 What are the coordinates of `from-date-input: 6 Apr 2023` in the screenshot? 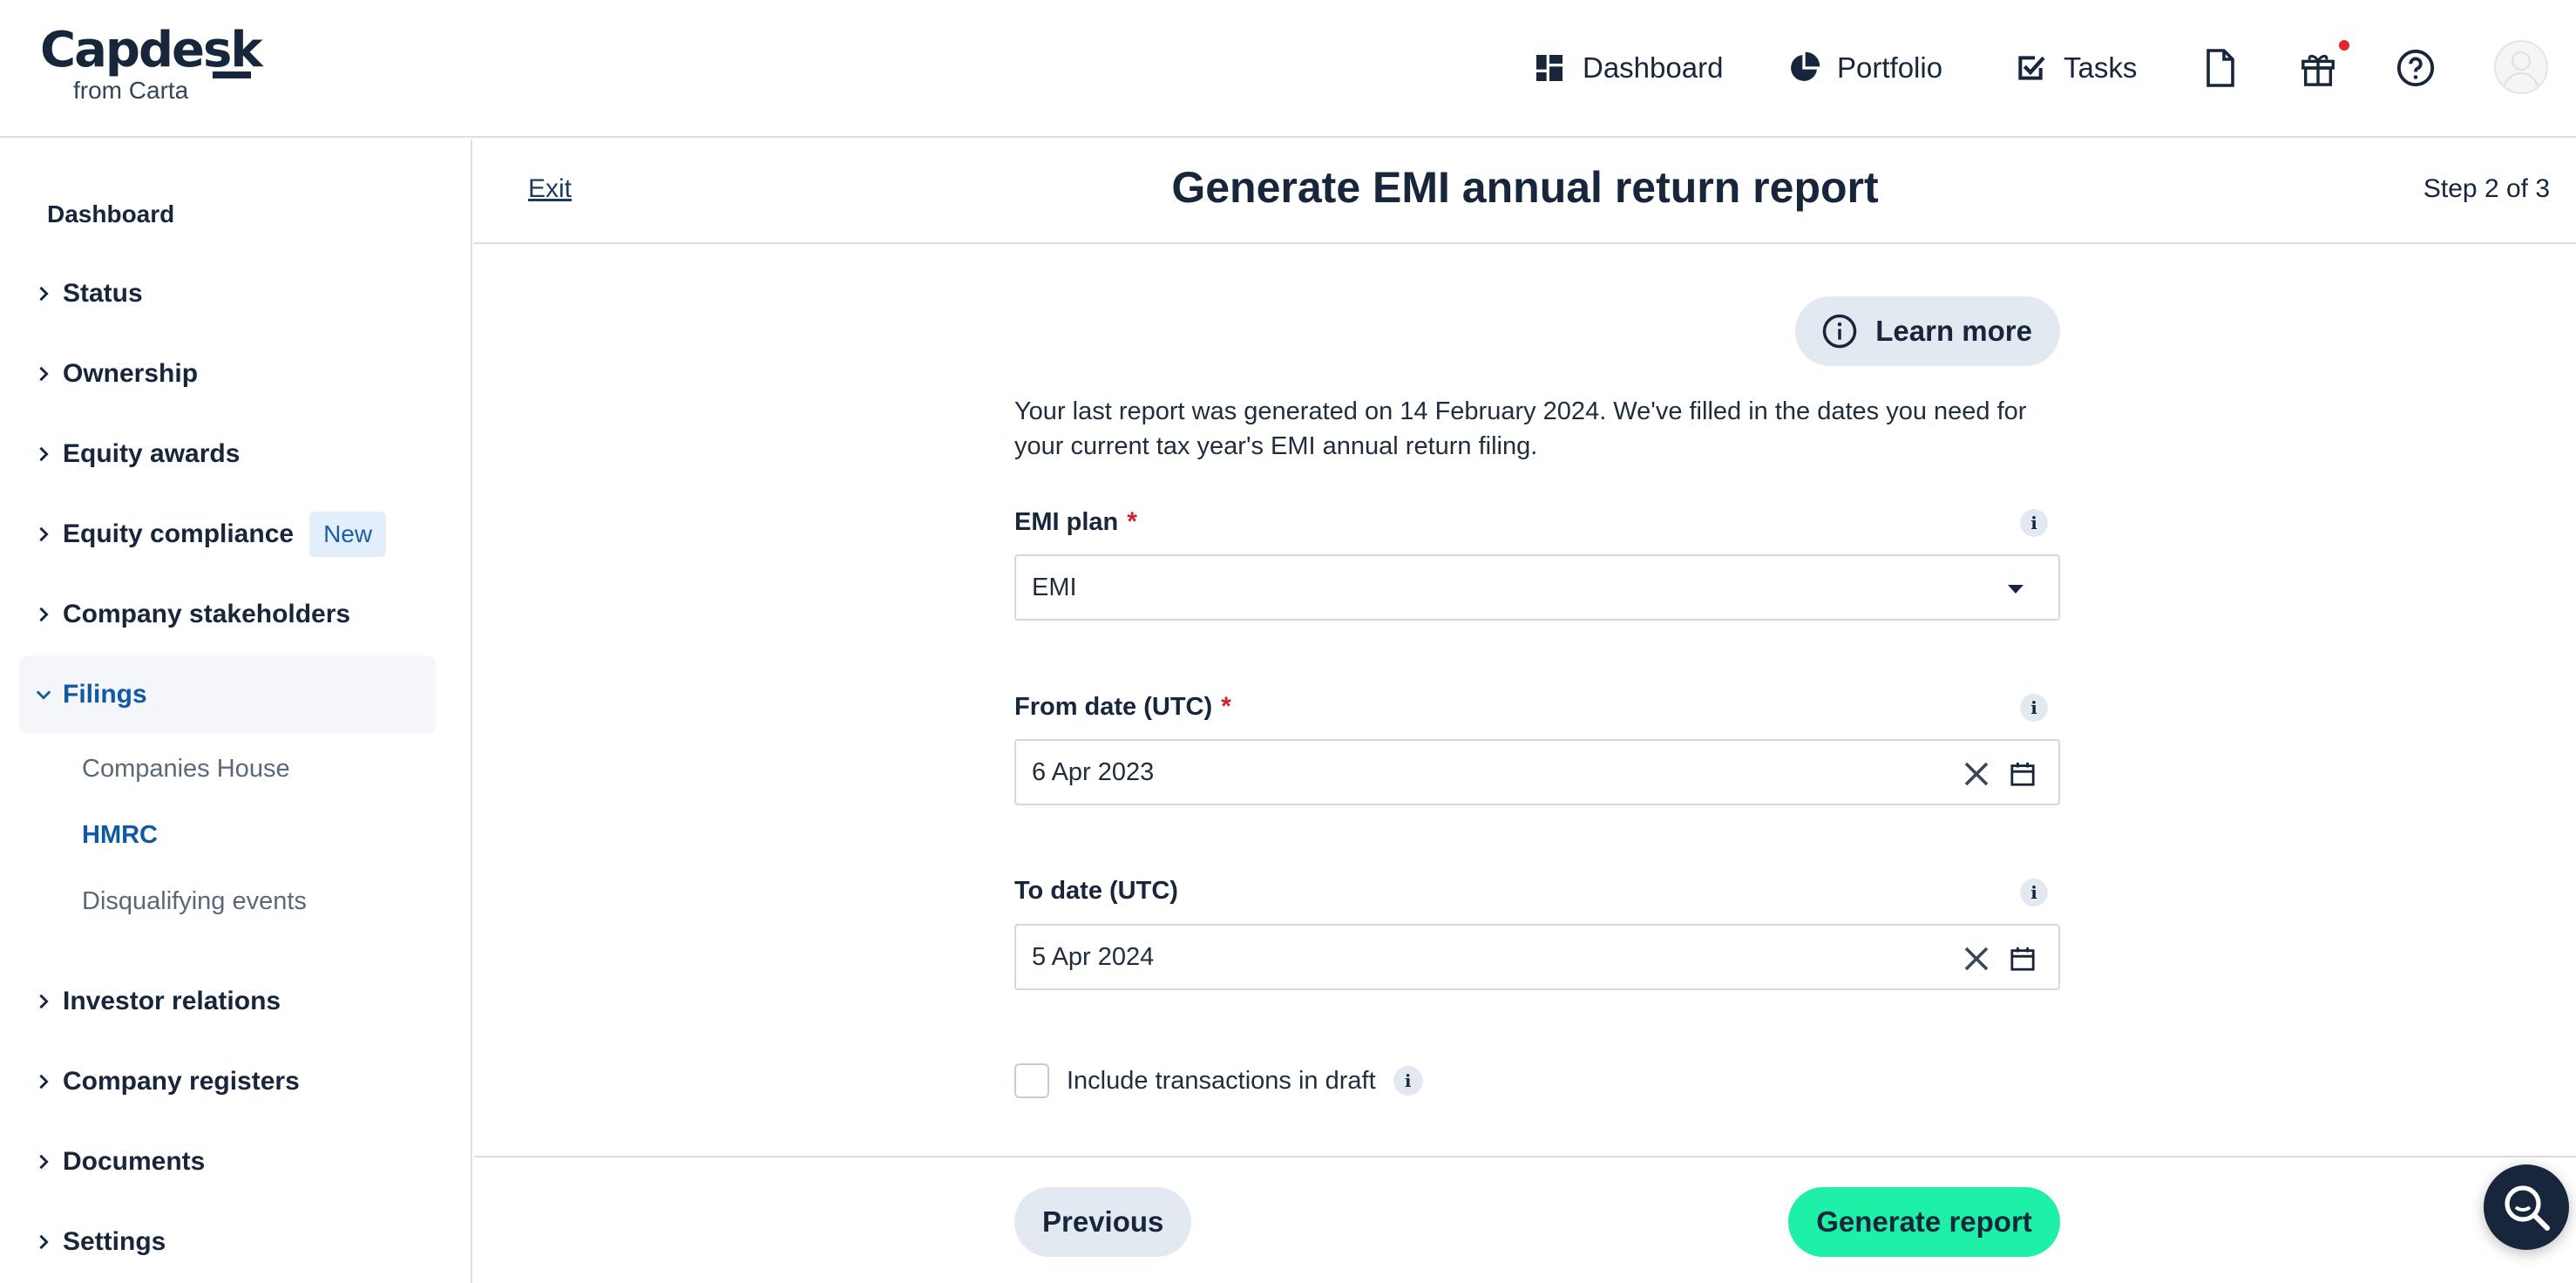 It's located at (1537, 772).